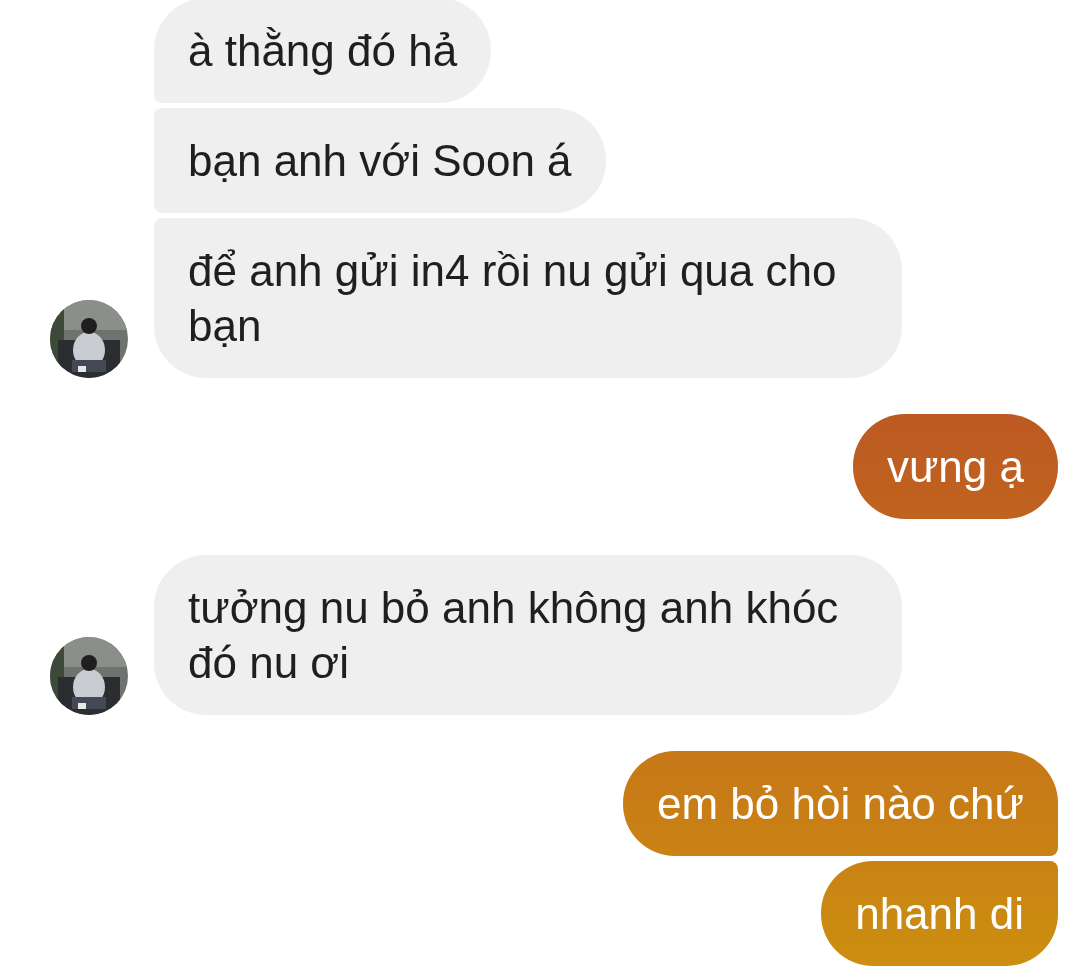  What do you see at coordinates (840, 803) in the screenshot?
I see `sent-message: em bỏ hòi nào chứ` at bounding box center [840, 803].